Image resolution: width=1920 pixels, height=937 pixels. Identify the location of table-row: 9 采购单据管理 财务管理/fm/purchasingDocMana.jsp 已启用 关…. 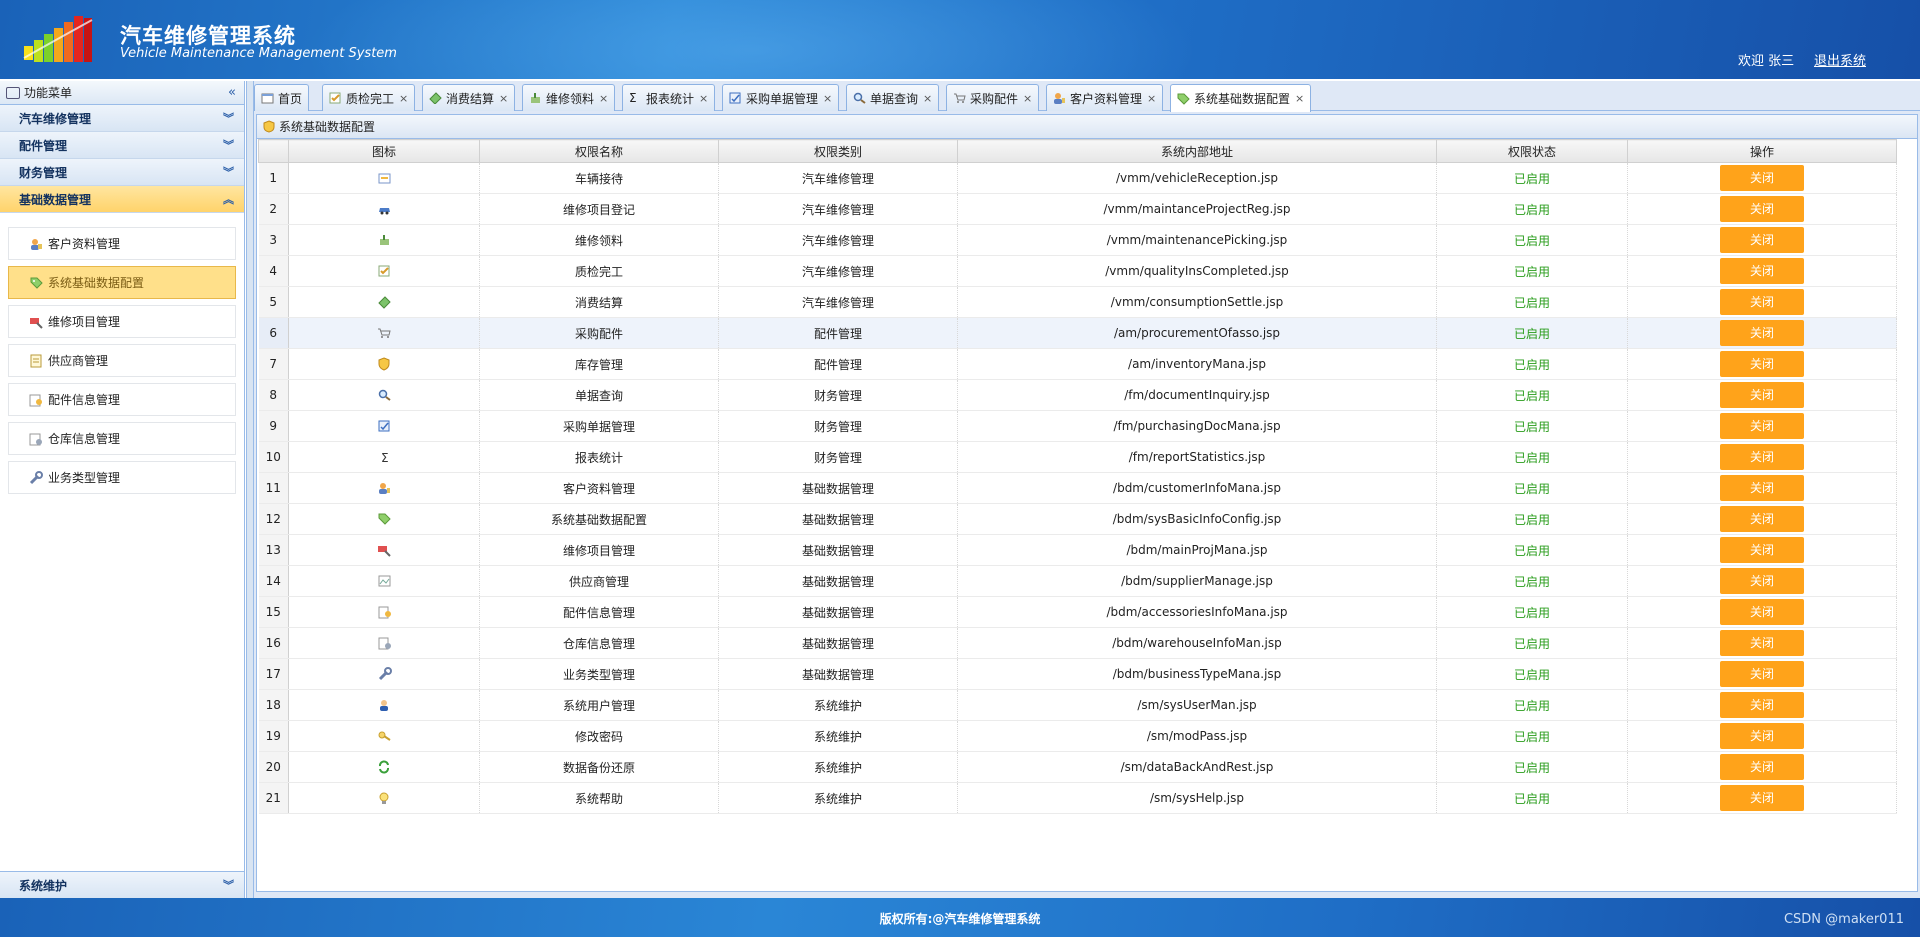
(1077, 426).